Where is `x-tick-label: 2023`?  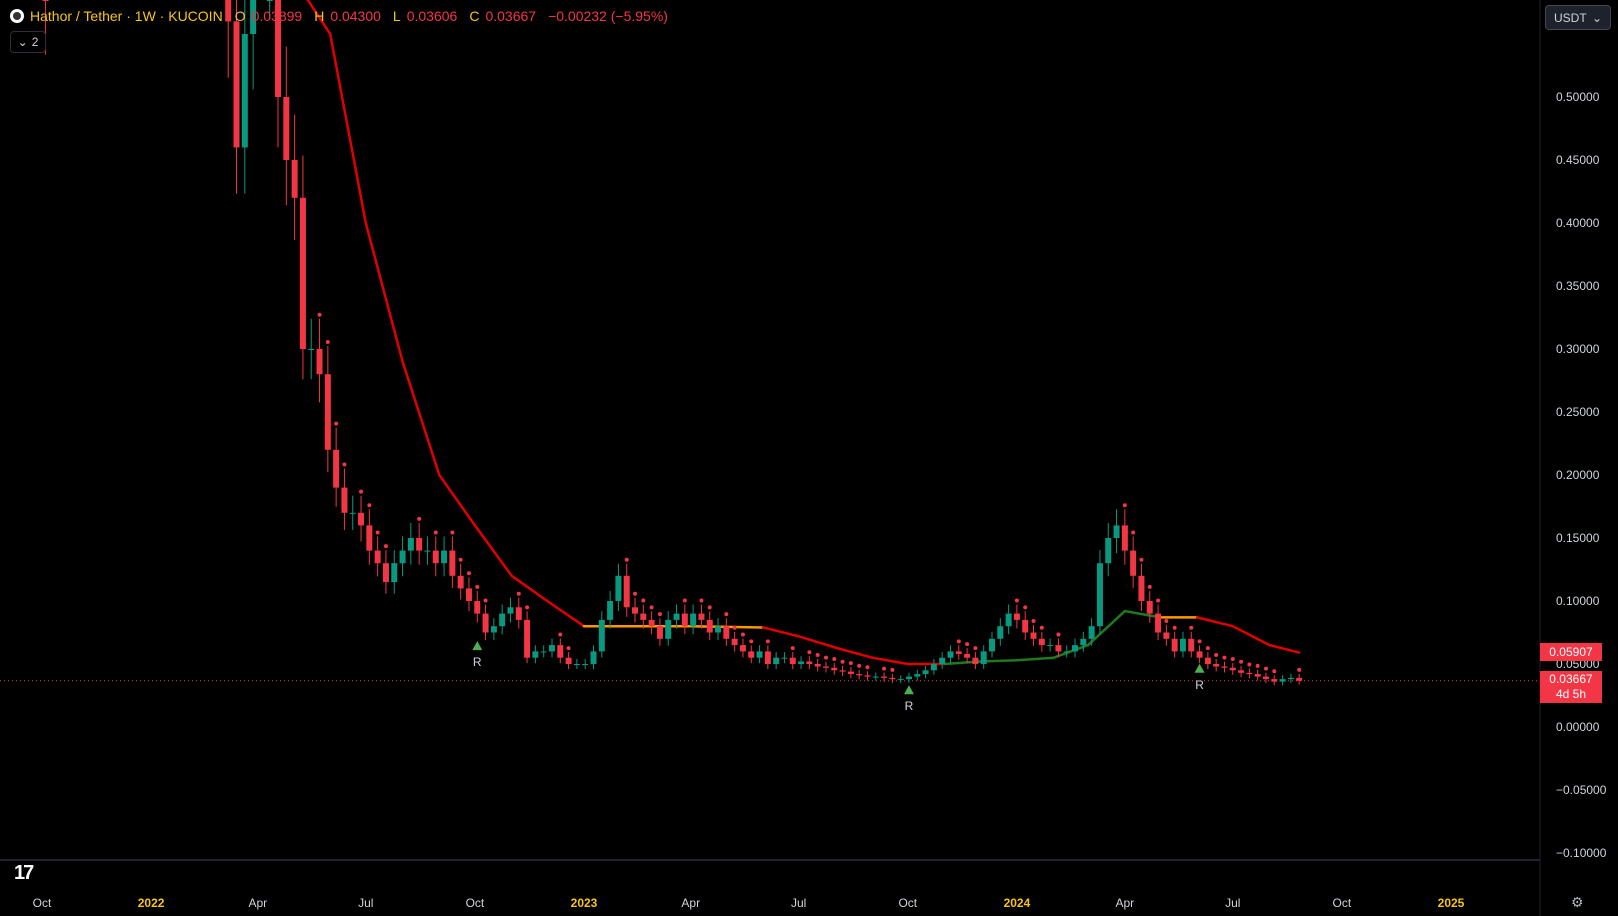
x-tick-label: 2023 is located at coordinates (584, 903).